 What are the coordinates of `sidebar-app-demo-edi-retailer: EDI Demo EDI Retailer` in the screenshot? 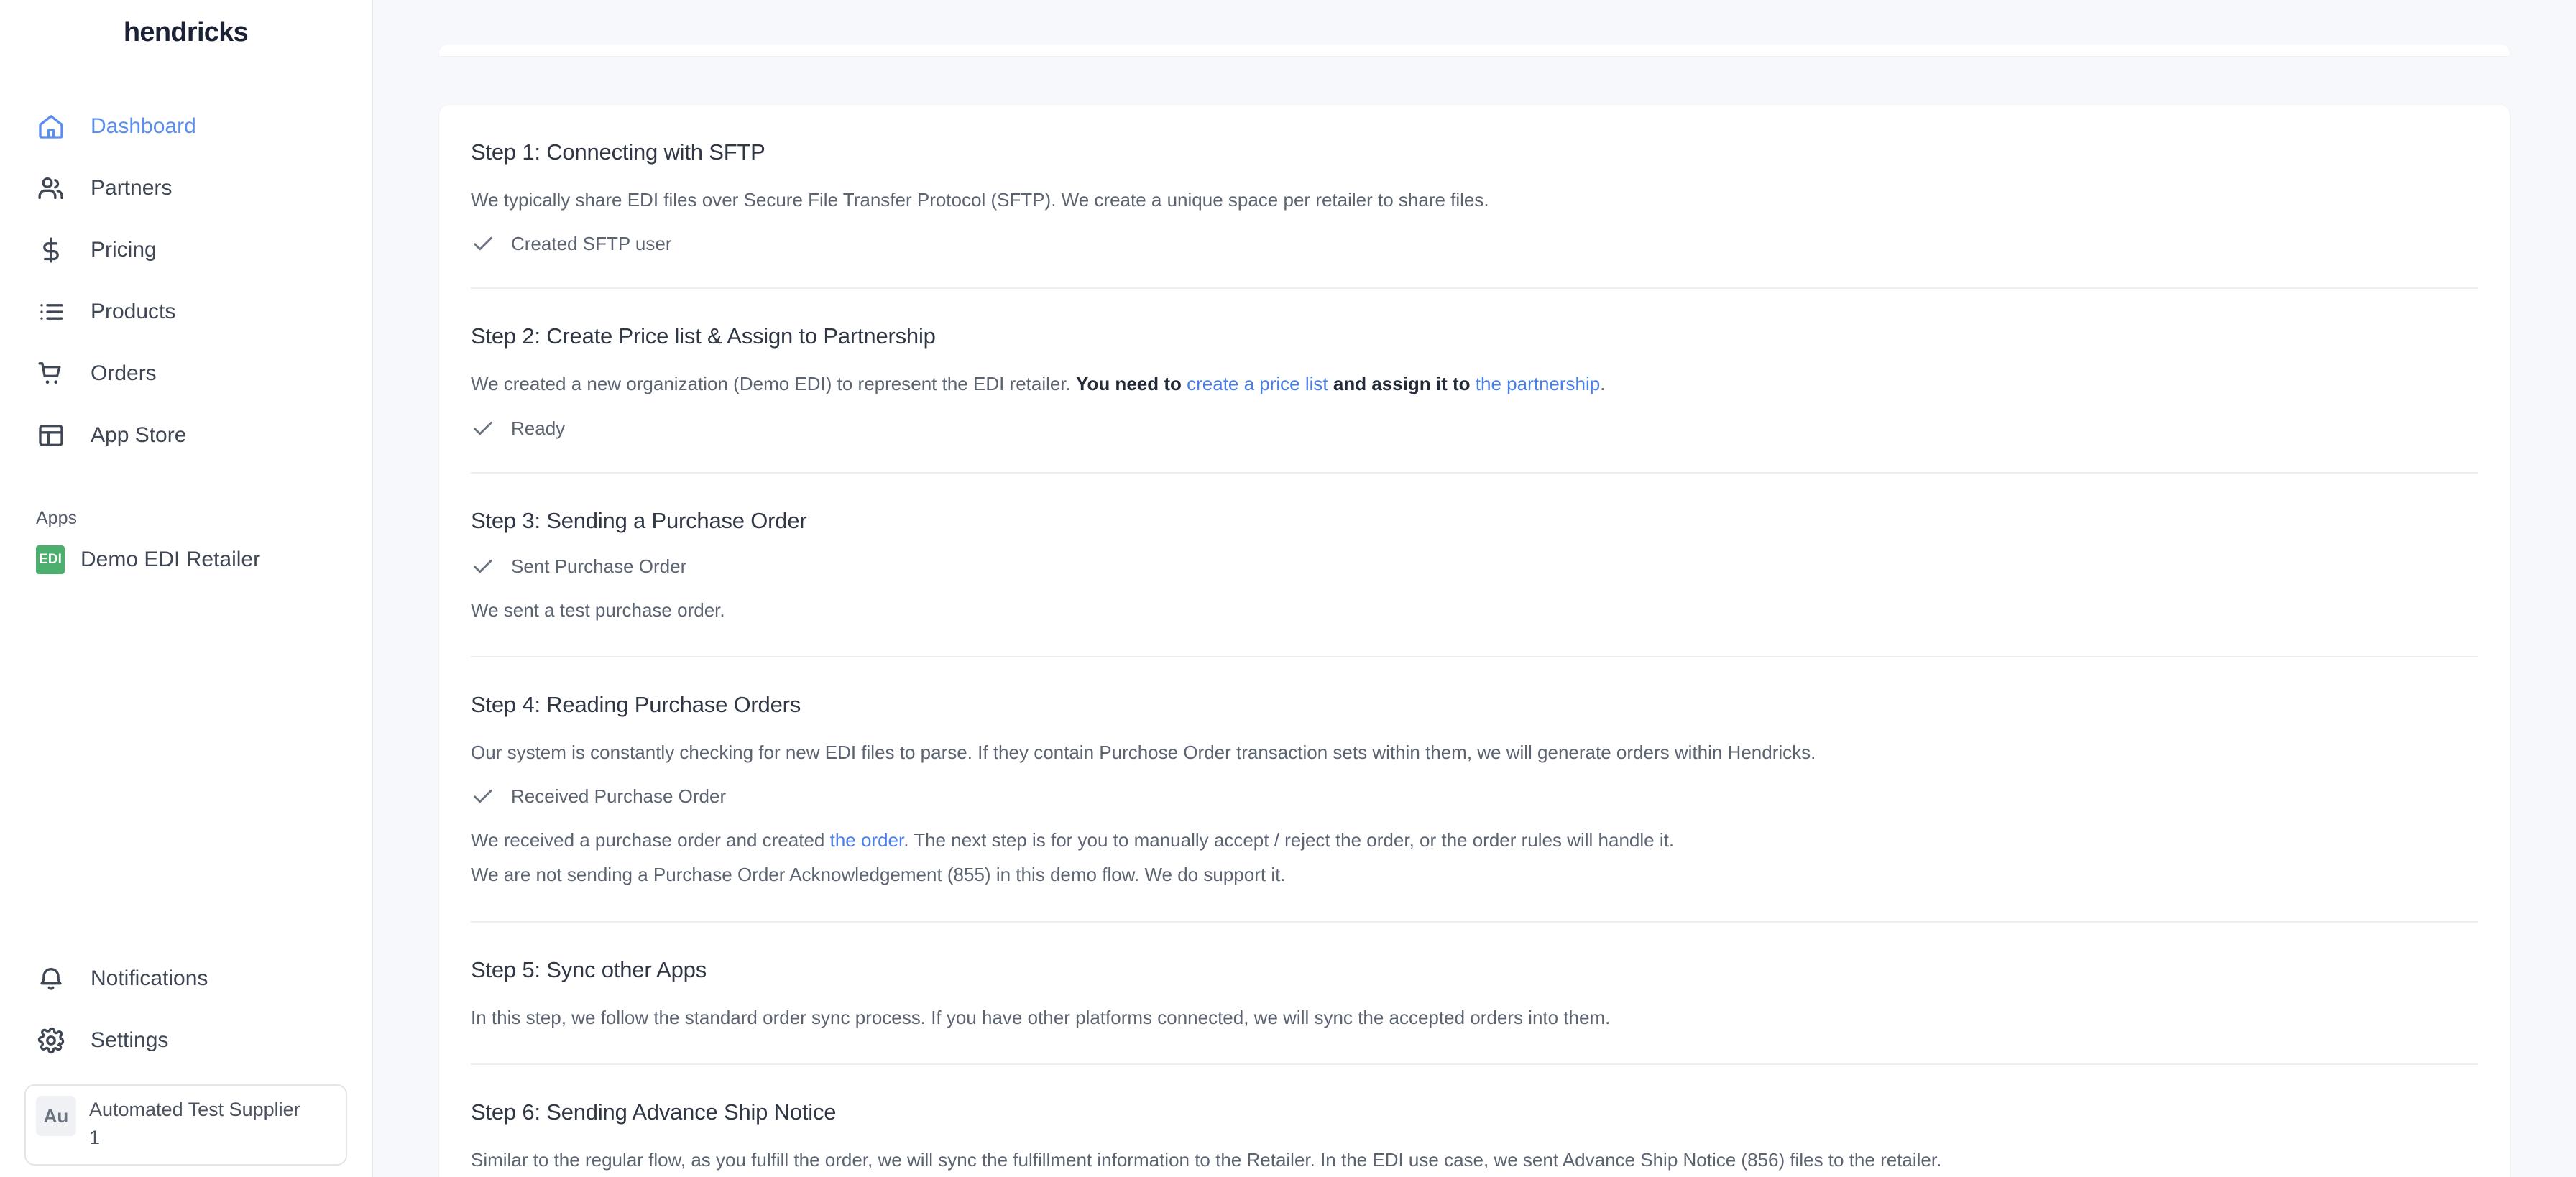 It's located at (186, 560).